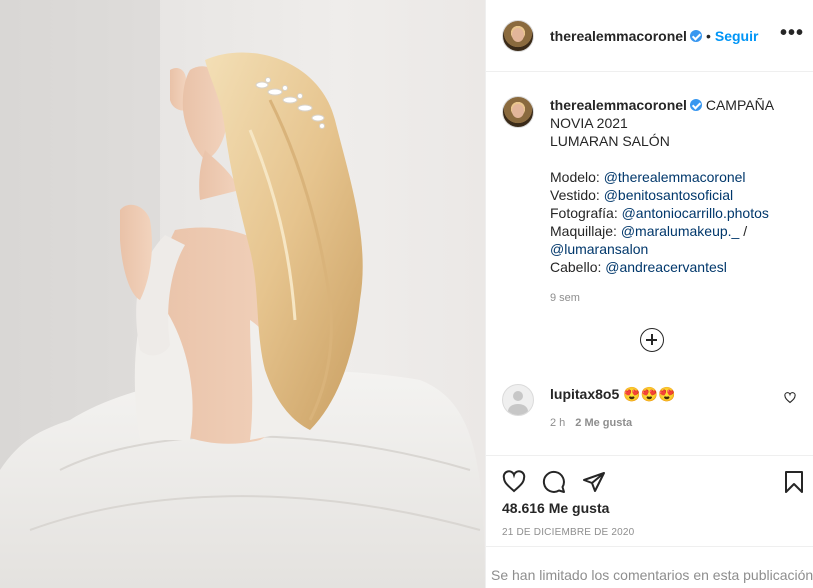 This screenshot has width=813, height=588. What do you see at coordinates (743, 231) in the screenshot?
I see `credit-suffix: /` at bounding box center [743, 231].